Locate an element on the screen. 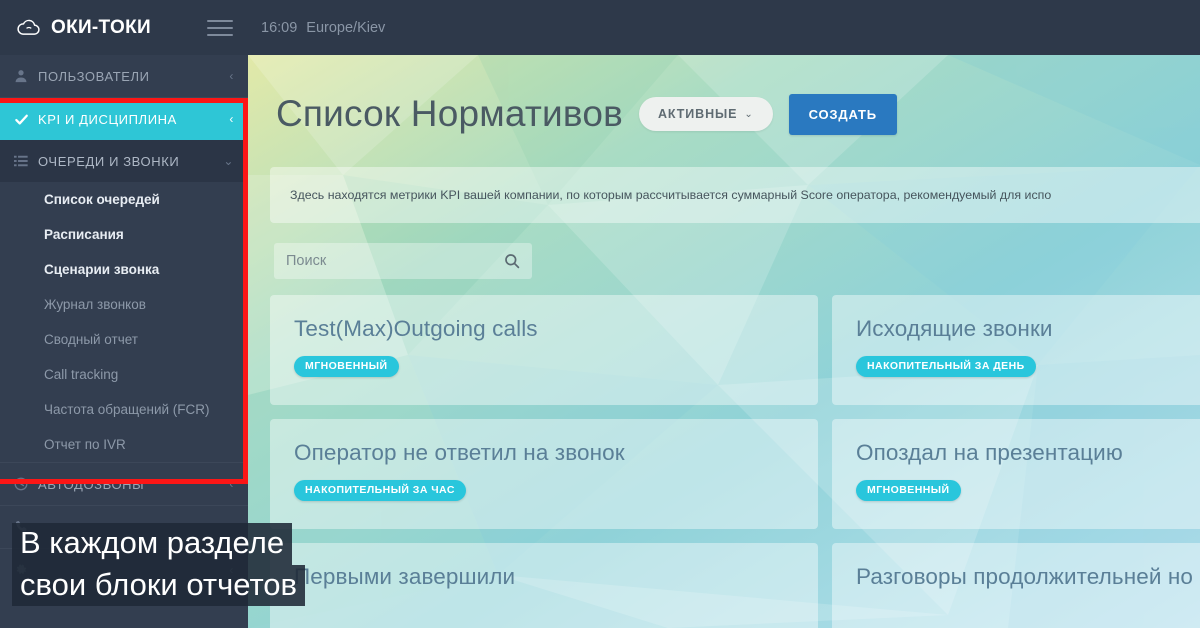 The width and height of the screenshot is (1200, 628). card-badge: НАКОПИТЕЛЬНЫЙ ЗА ЧАС is located at coordinates (380, 490).